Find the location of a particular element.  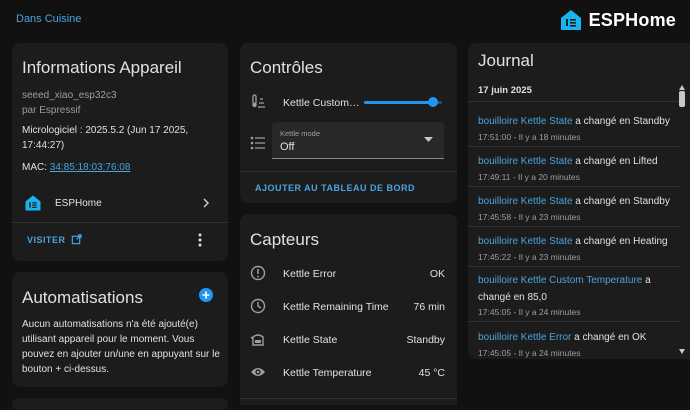

journal-title: Journal is located at coordinates (506, 60).